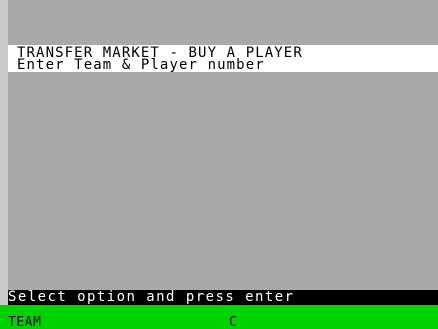 This screenshot has height=329, width=438. I want to click on input-bar, so click(219, 317).